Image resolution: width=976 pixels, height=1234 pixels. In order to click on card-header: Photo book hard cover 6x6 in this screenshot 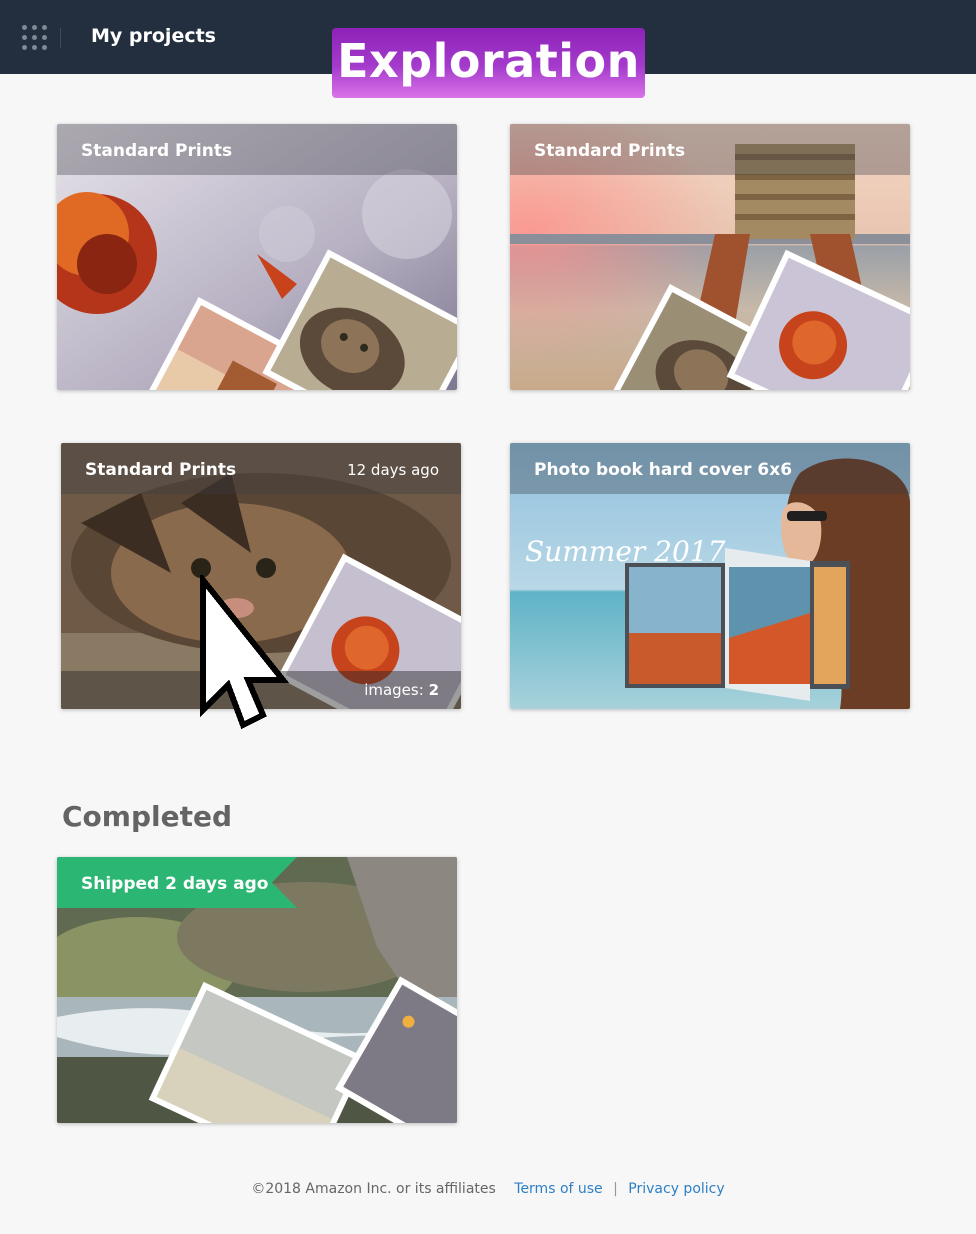, I will do `click(710, 468)`.